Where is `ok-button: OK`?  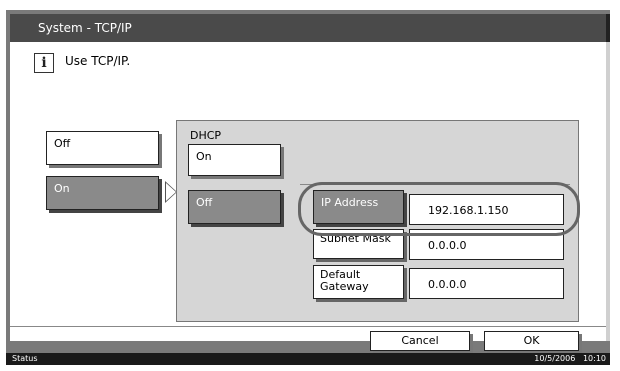
ok-button: OK is located at coordinates (531, 341).